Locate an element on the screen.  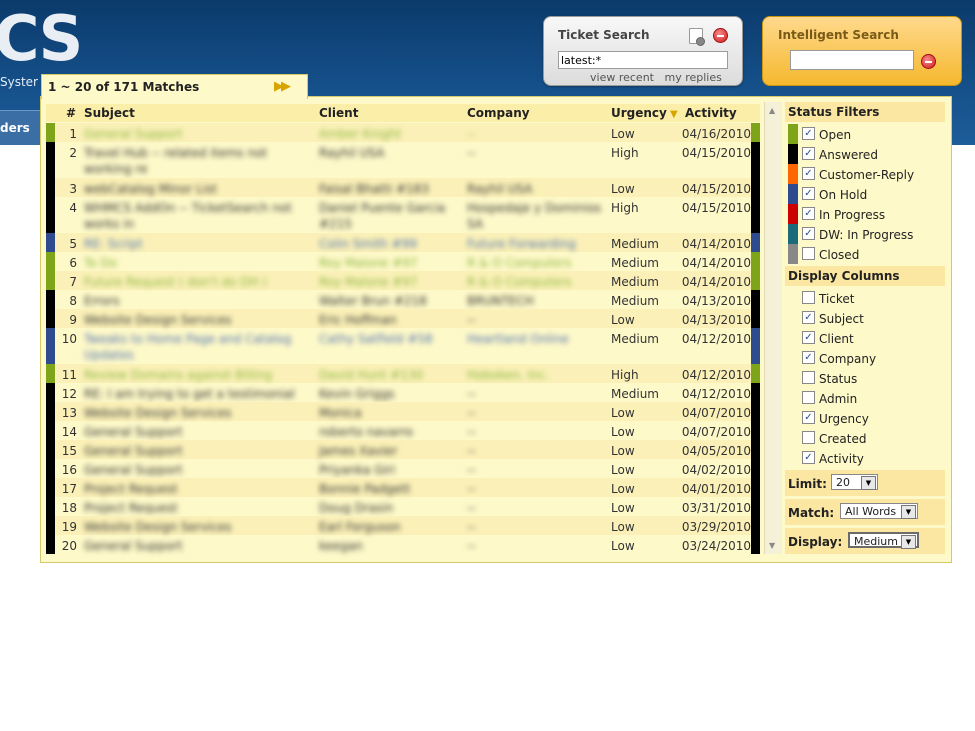
intelligent-search-input is located at coordinates (852, 60).